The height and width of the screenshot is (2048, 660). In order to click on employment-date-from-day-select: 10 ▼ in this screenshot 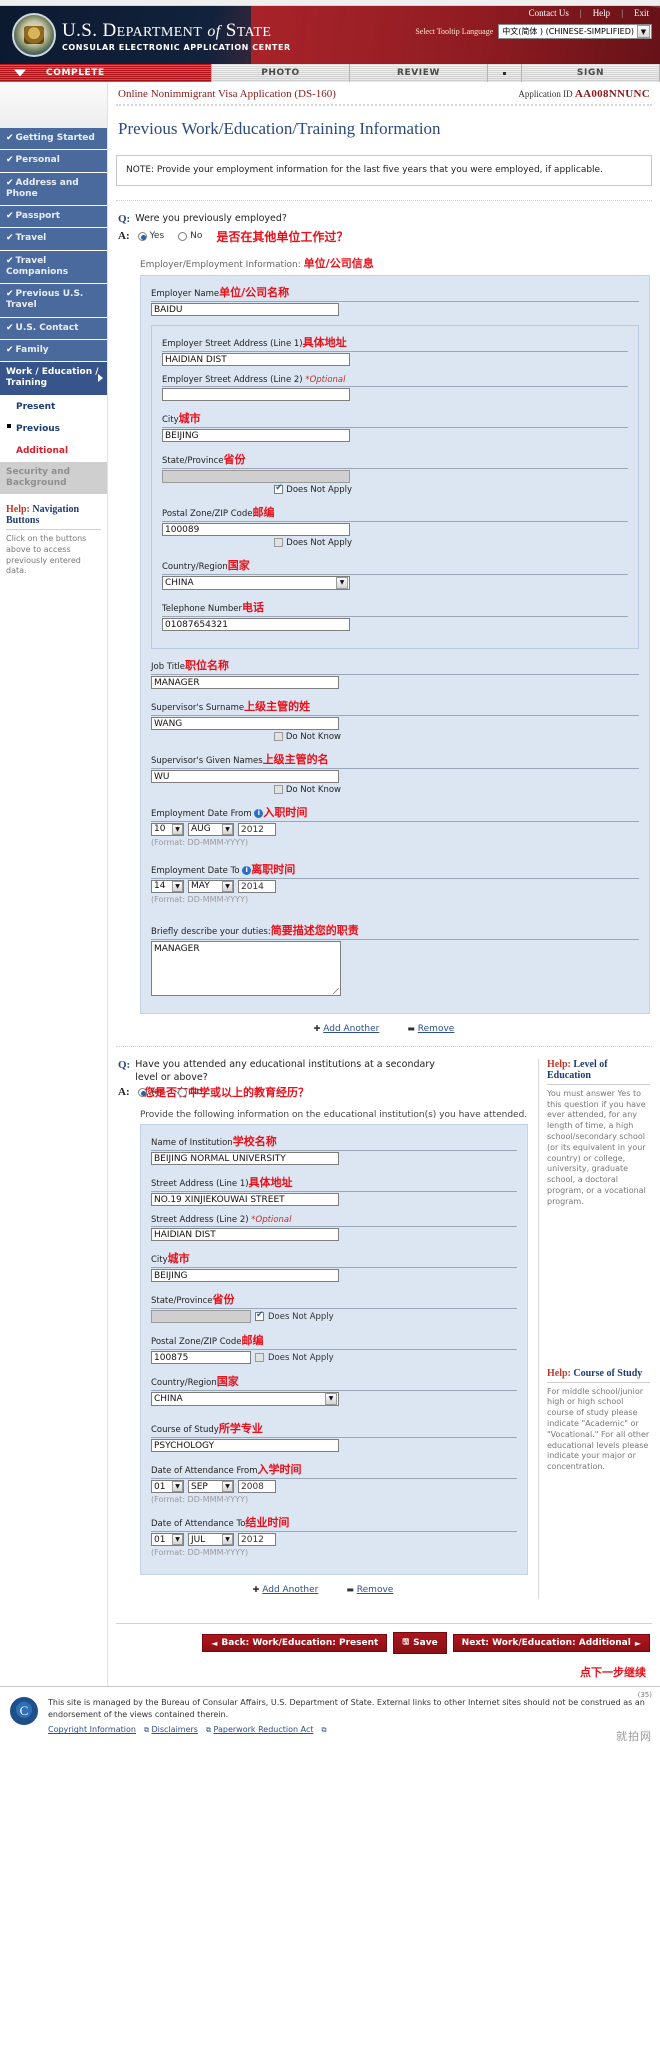, I will do `click(167, 829)`.